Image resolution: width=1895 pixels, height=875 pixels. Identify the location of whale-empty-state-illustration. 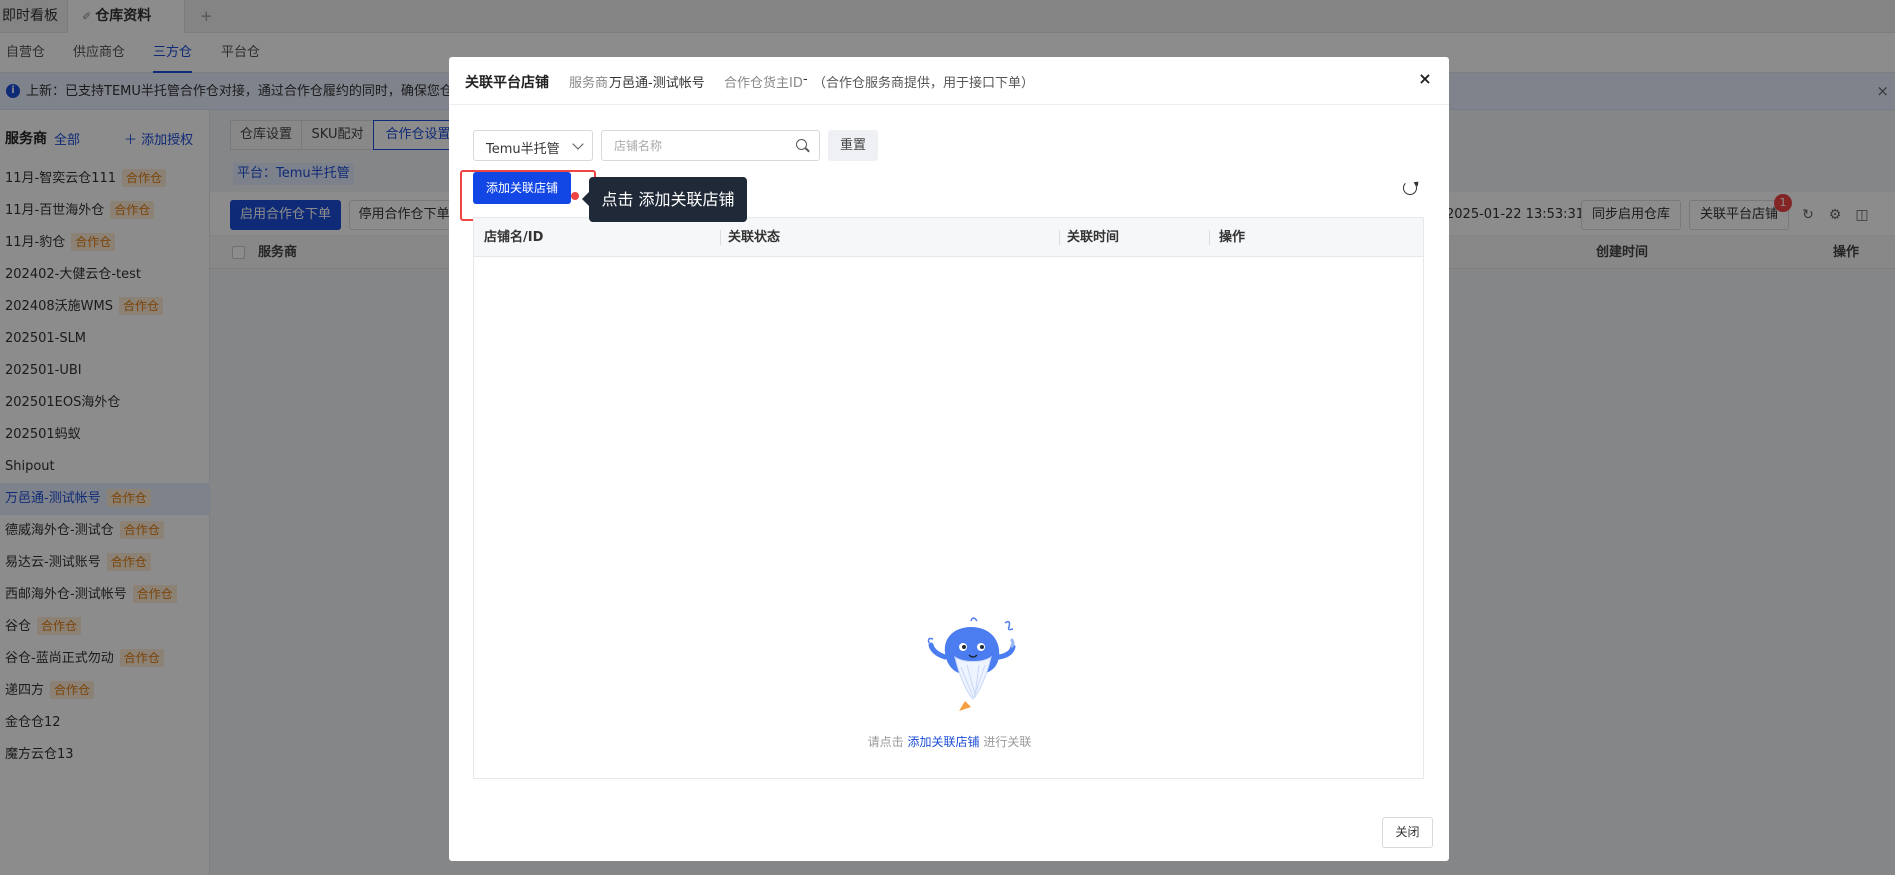
(971, 664).